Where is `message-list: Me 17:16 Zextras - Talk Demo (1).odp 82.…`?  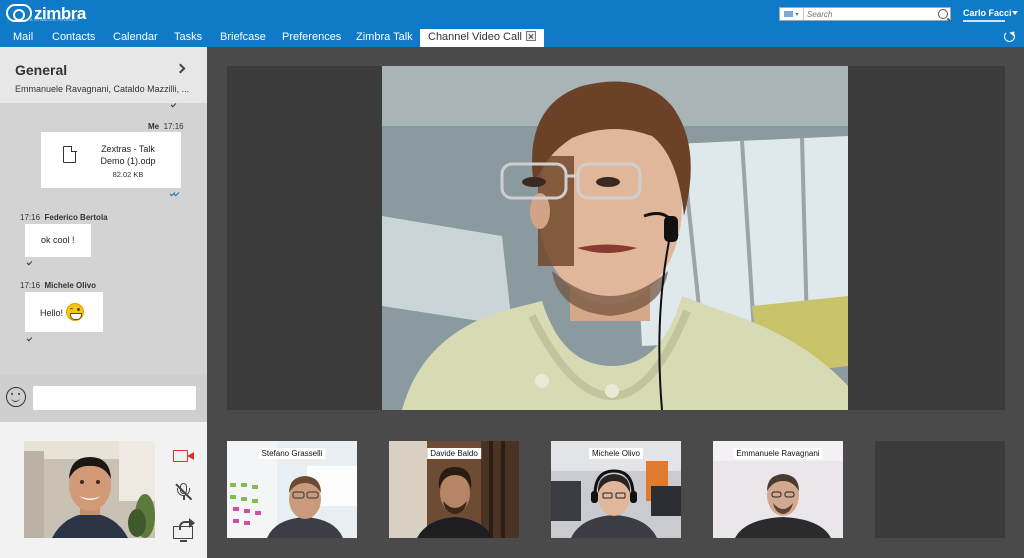 message-list: Me 17:16 Zextras - Talk Demo (1).odp 82.… is located at coordinates (103, 239).